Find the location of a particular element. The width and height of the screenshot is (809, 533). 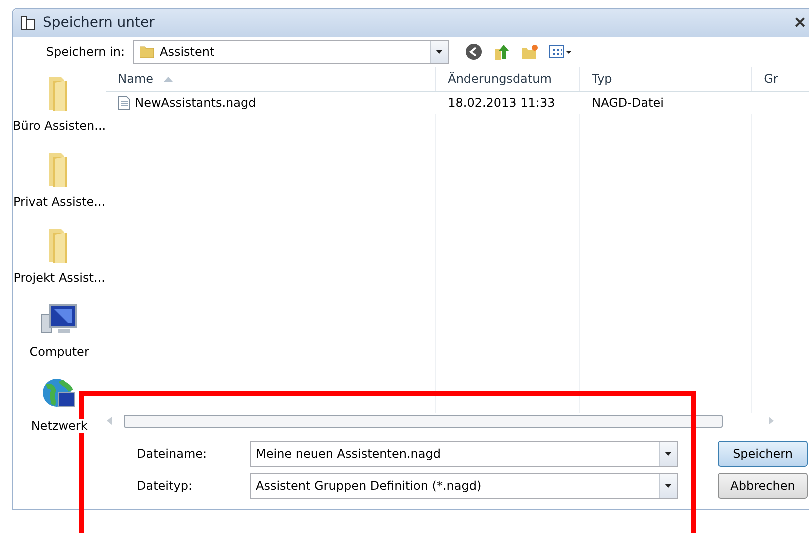

cancel-button: Abbrechen is located at coordinates (763, 486).